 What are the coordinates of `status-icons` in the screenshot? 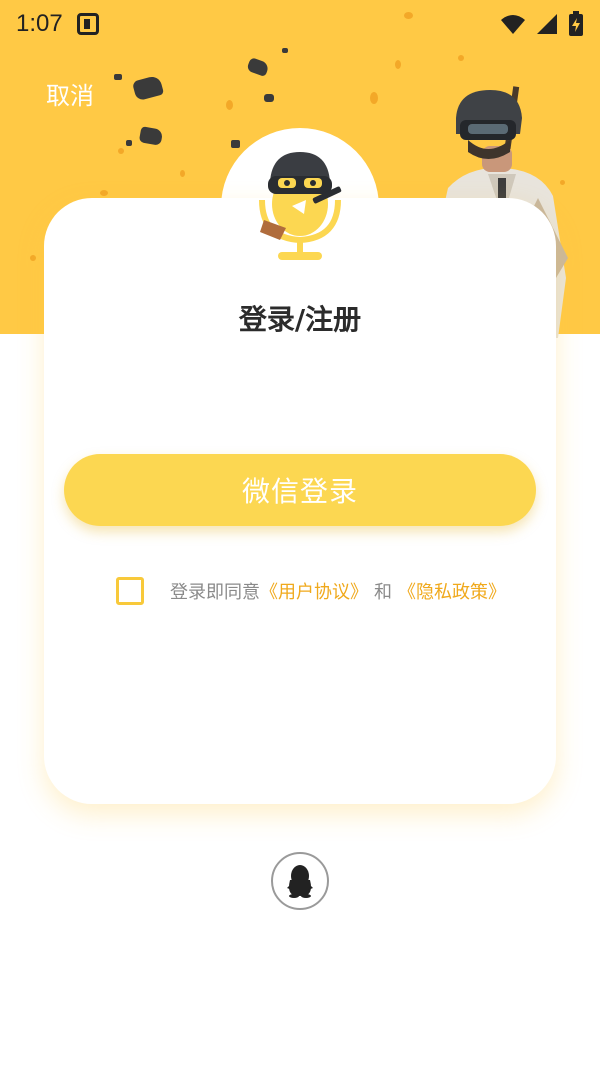 It's located at (542, 24).